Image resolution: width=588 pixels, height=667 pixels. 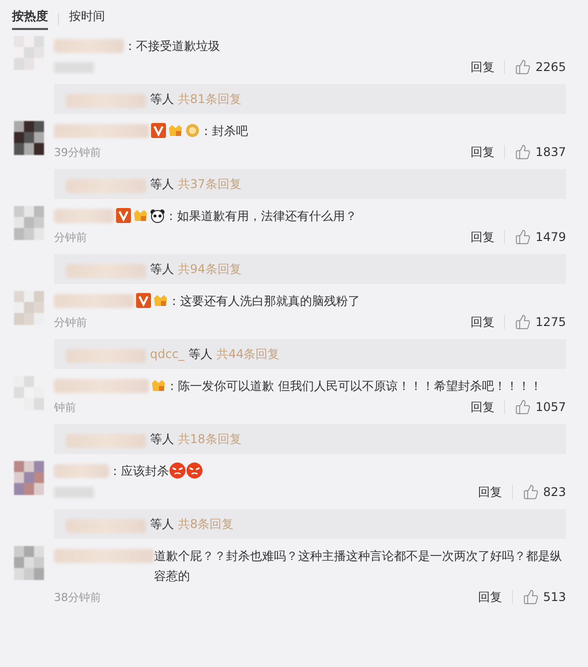 I want to click on reply-preview: 等人 共94条回复, so click(x=310, y=269).